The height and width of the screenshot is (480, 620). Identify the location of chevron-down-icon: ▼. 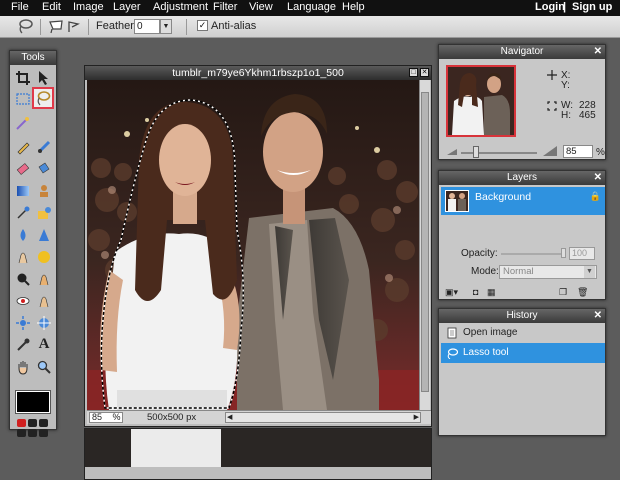
(589, 272).